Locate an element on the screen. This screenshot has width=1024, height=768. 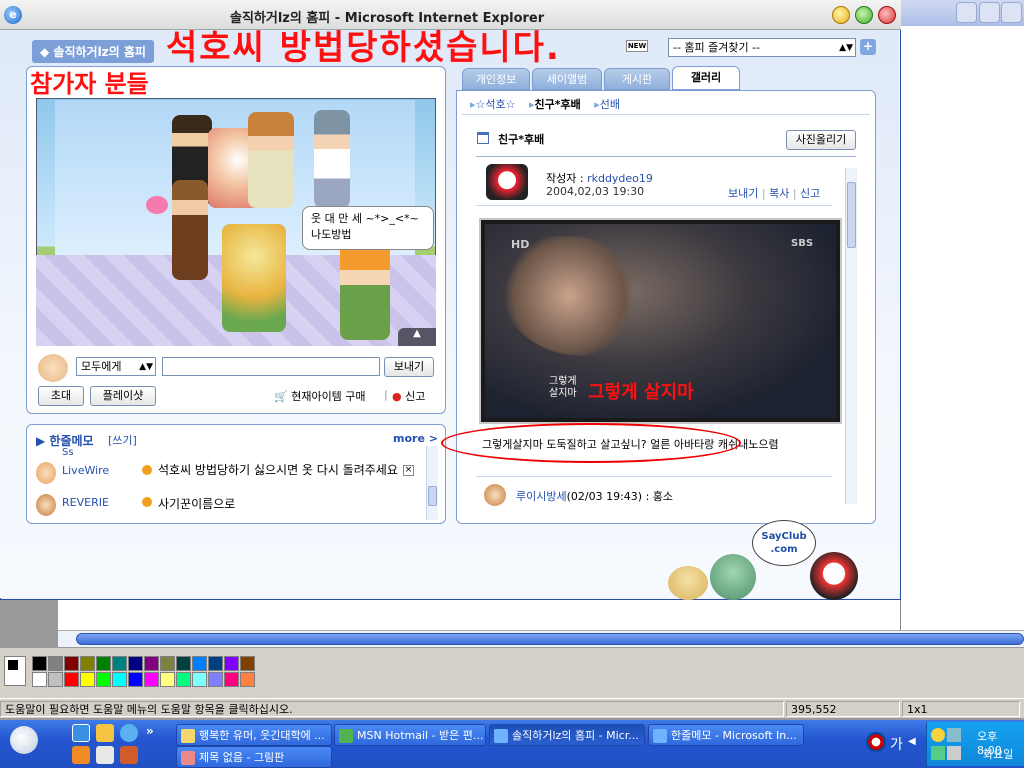
copy-post-link: 복사 is located at coordinates (779, 193).